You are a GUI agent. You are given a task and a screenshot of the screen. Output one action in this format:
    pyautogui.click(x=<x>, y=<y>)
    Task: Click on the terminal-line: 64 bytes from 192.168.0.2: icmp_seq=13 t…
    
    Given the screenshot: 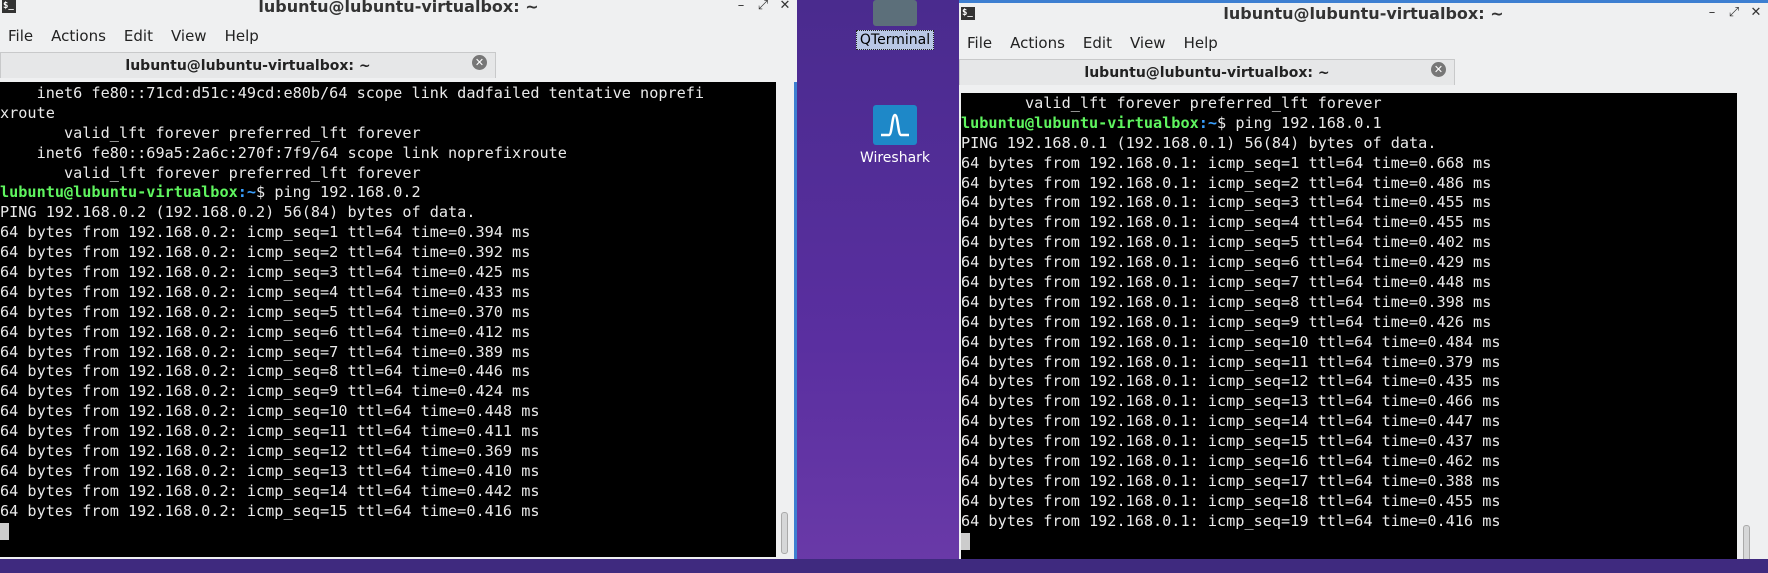 What is the action you would take?
    pyautogui.click(x=270, y=470)
    